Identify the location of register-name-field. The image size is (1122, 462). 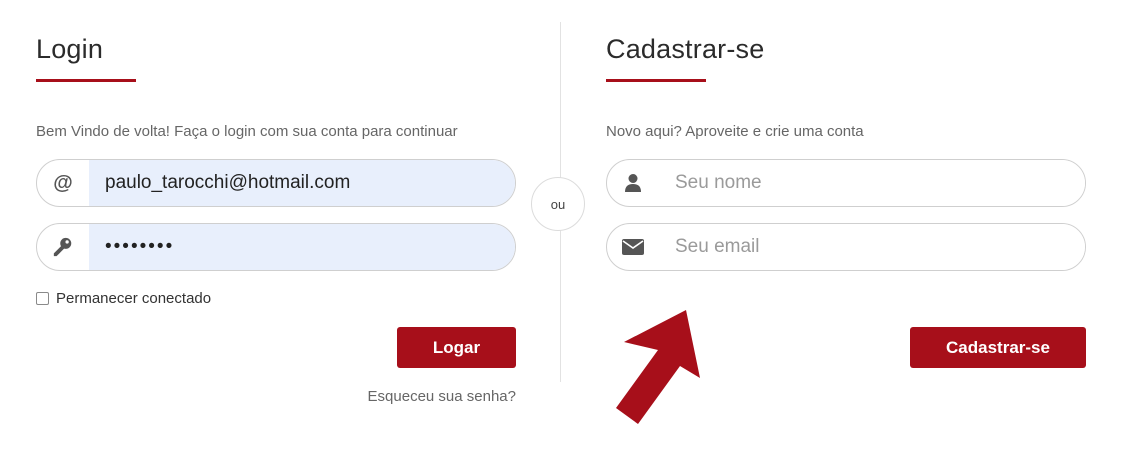
(846, 183).